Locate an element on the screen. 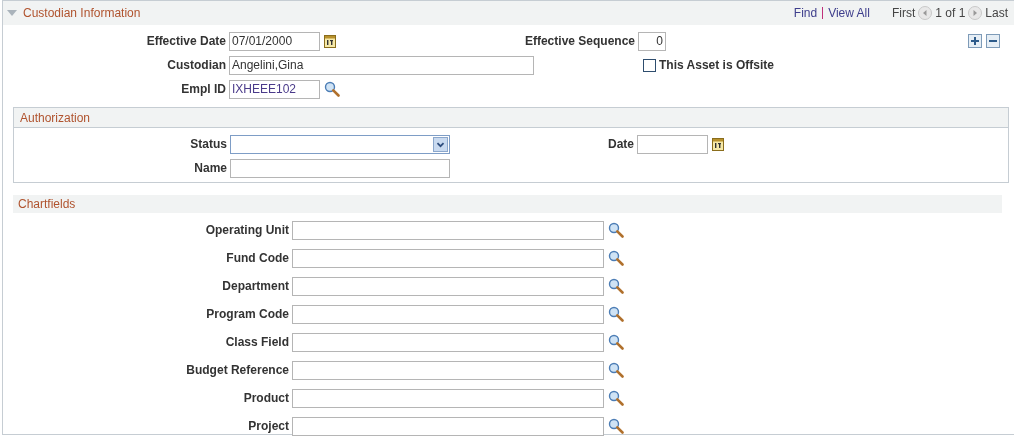 Image resolution: width=1014 pixels, height=437 pixels. field-label: Program Code is located at coordinates (247, 314).